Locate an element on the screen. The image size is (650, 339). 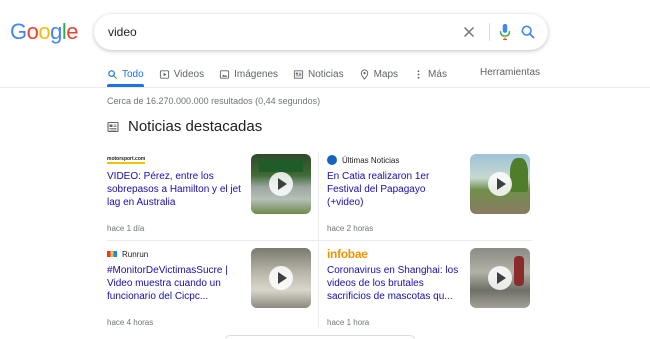
more-news-button is located at coordinates (320, 337).